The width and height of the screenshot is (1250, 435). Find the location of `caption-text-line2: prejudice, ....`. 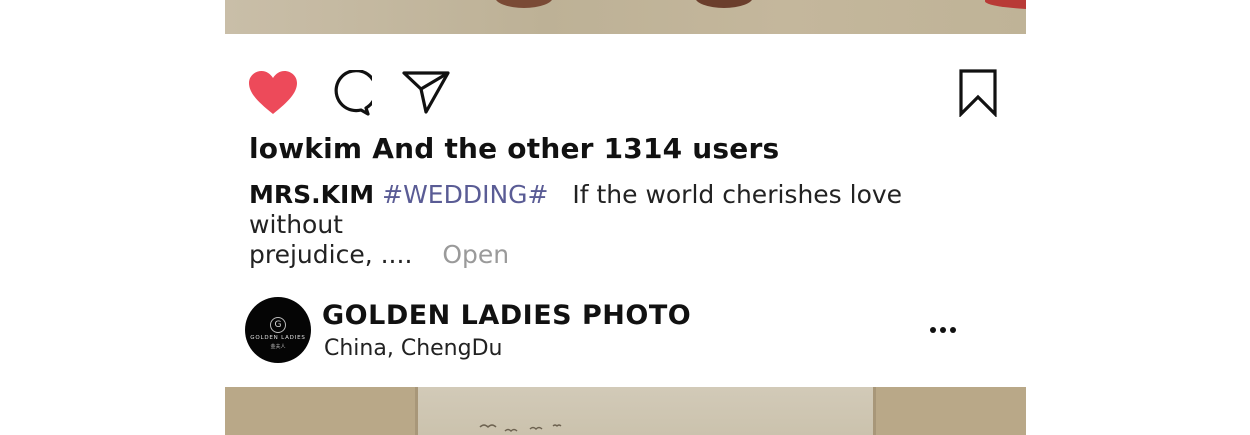

caption-text-line2: prejudice, .... is located at coordinates (331, 254).